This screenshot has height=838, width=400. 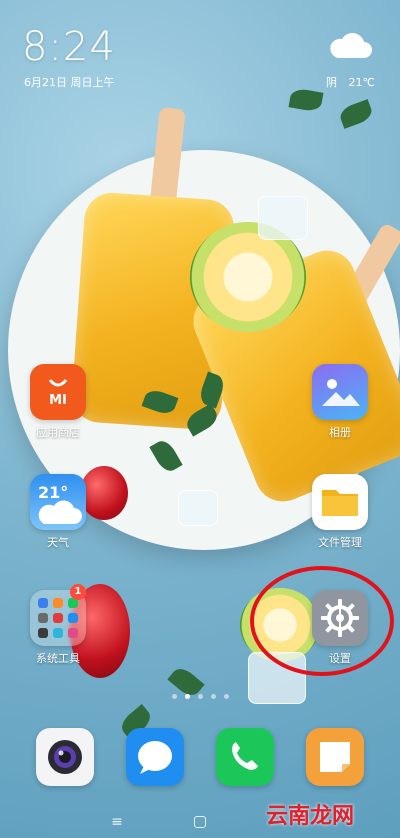 What do you see at coordinates (58, 542) in the screenshot?
I see `app-label: 天气` at bounding box center [58, 542].